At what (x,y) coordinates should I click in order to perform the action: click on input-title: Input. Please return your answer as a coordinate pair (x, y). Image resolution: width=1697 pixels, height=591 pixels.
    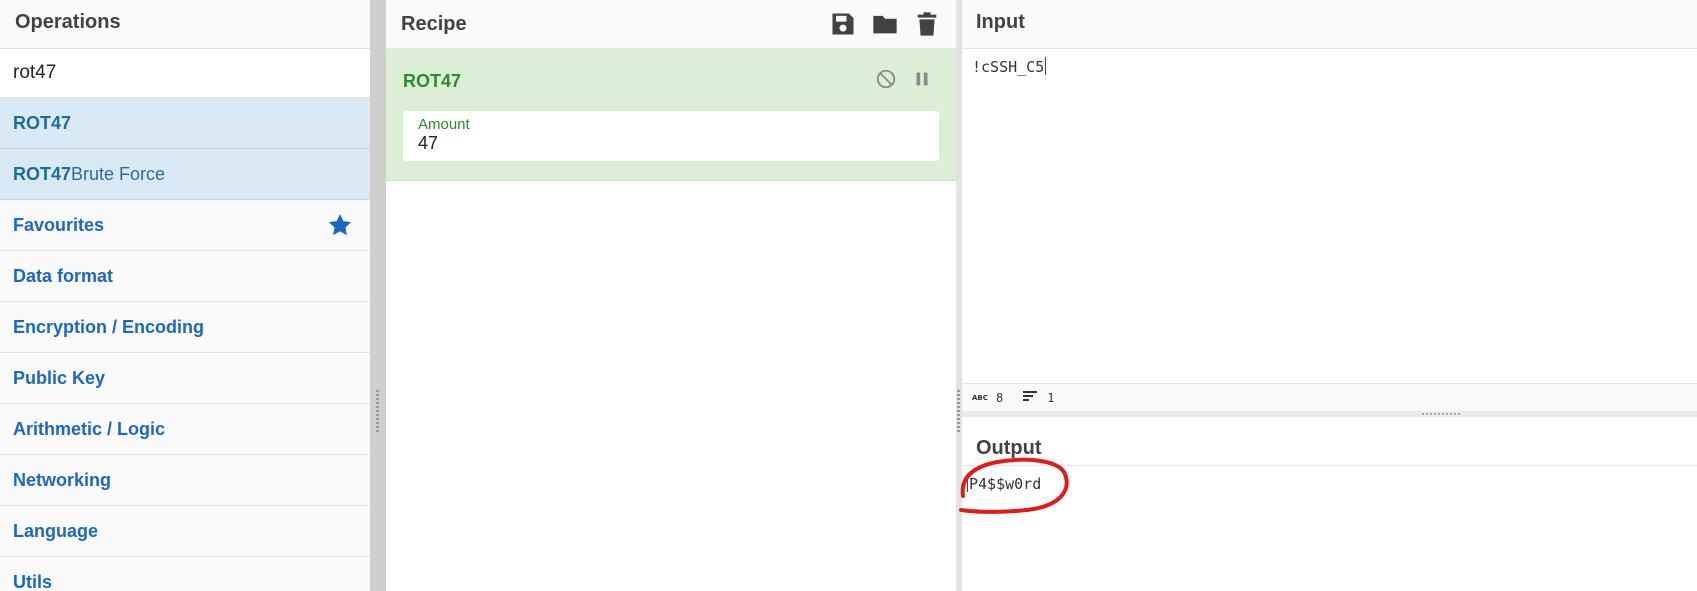
    Looking at the image, I should click on (1329, 24).